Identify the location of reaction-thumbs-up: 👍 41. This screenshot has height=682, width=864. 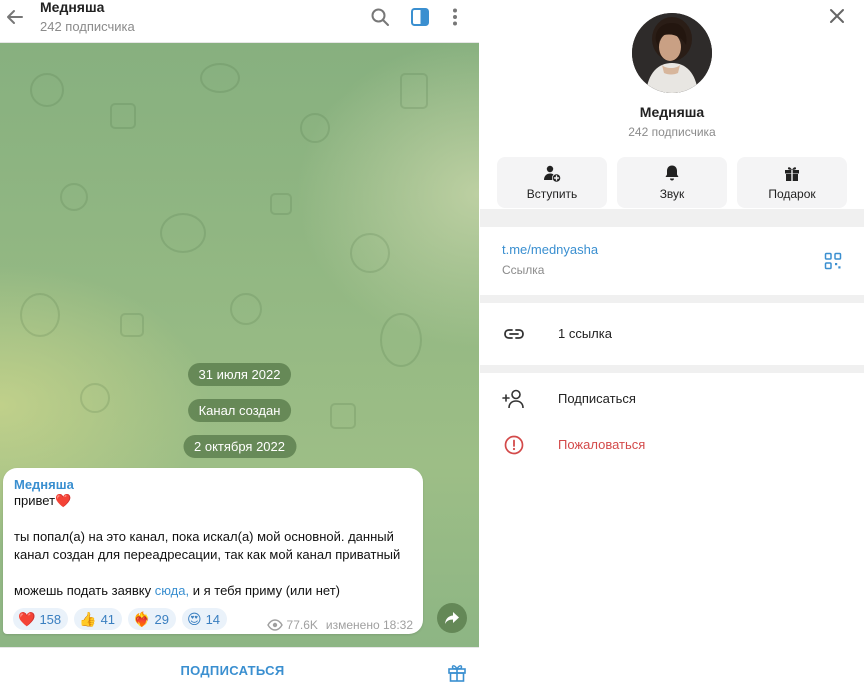
(98, 619).